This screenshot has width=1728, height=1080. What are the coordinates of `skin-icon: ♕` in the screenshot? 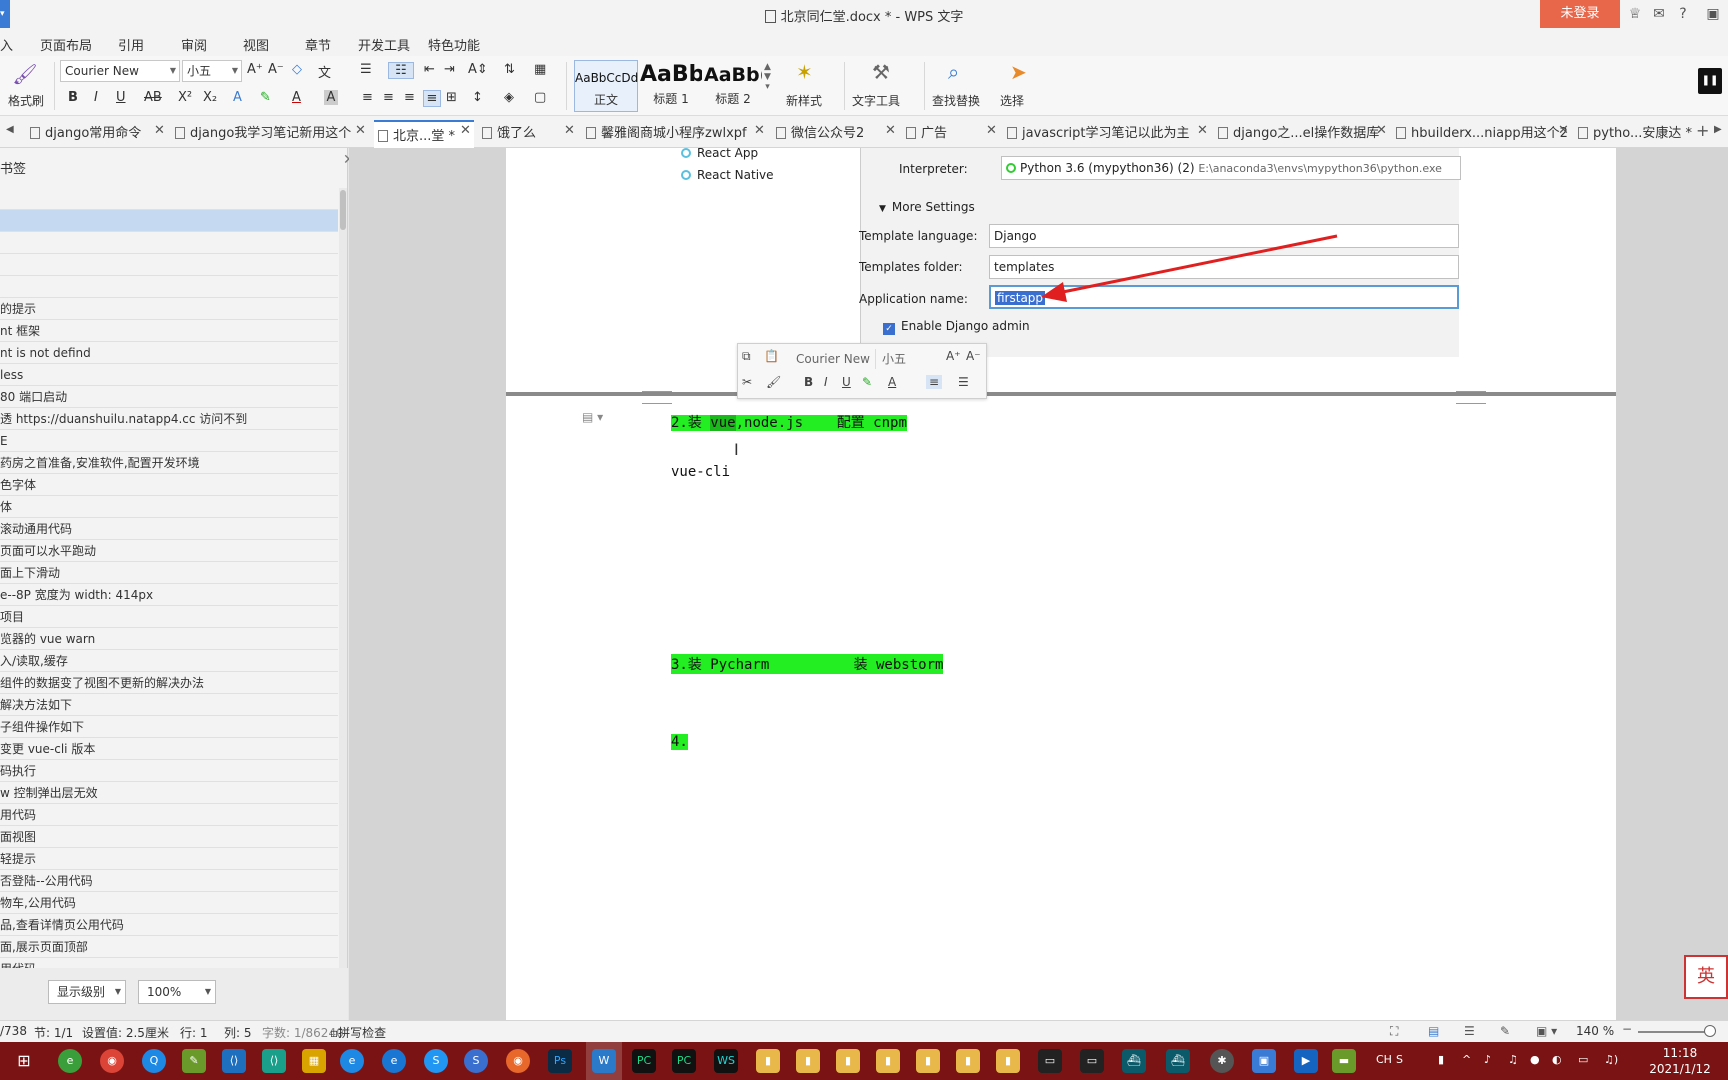 It's located at (1635, 14).